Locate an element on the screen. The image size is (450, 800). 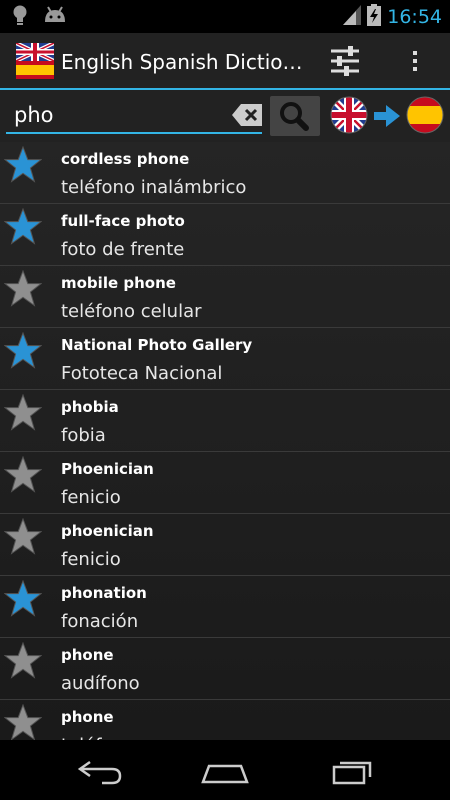
lightbulb-icon is located at coordinates (20, 18).